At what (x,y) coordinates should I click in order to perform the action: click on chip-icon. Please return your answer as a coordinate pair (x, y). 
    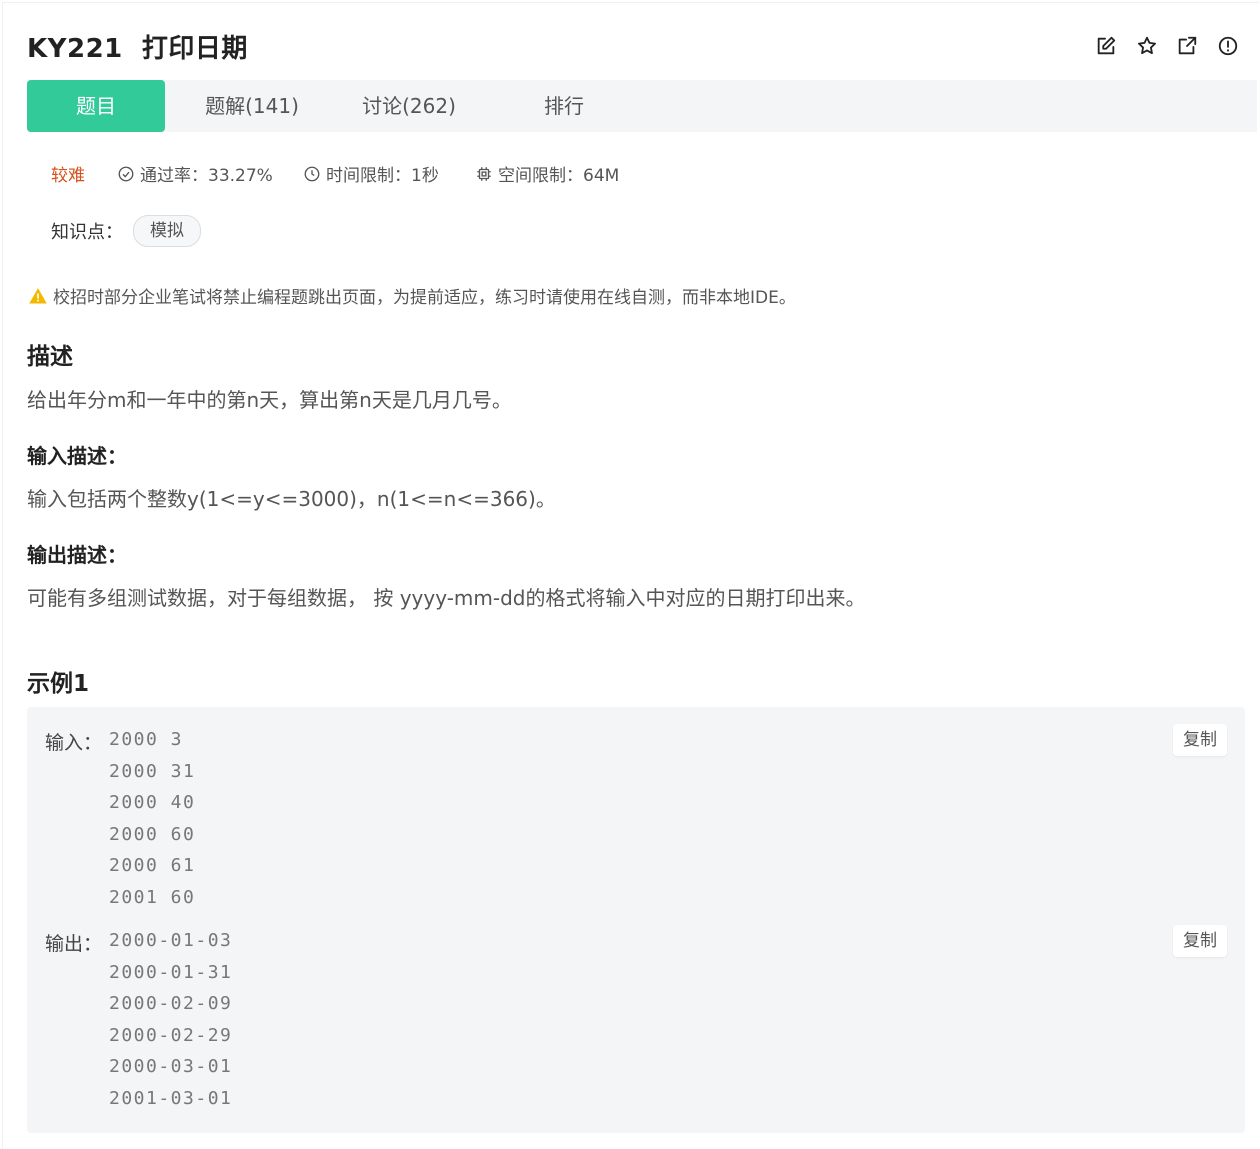
    Looking at the image, I should click on (484, 173).